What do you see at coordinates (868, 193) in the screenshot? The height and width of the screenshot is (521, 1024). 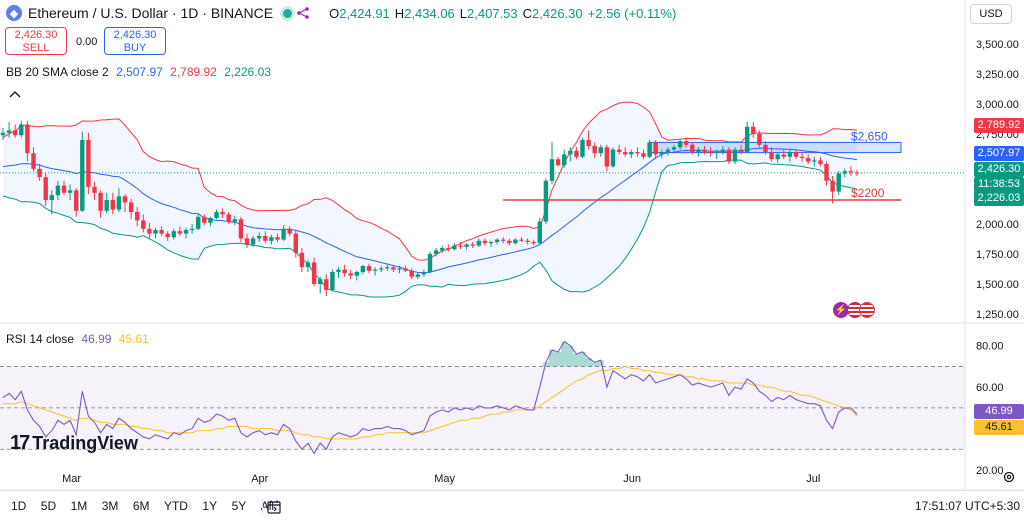 I see `support-label: $2200` at bounding box center [868, 193].